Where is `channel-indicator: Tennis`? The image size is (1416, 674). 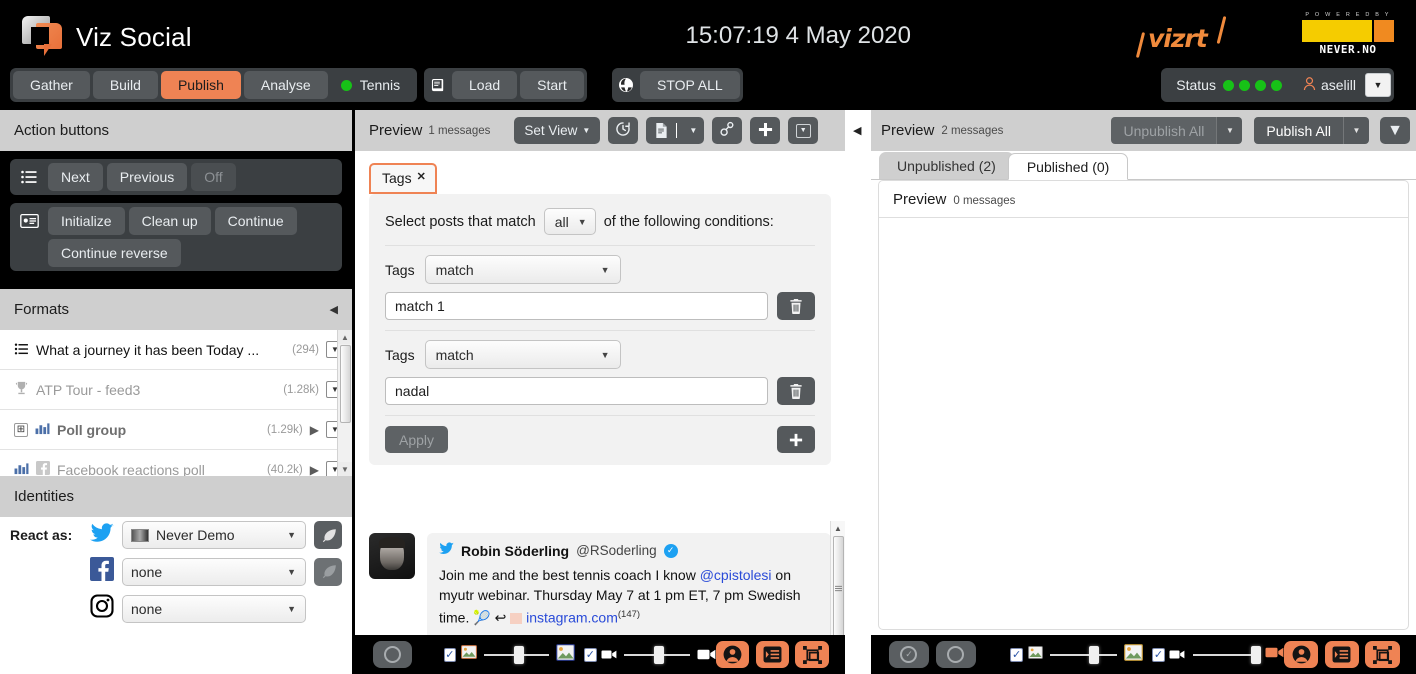 channel-indicator: Tennis is located at coordinates (372, 85).